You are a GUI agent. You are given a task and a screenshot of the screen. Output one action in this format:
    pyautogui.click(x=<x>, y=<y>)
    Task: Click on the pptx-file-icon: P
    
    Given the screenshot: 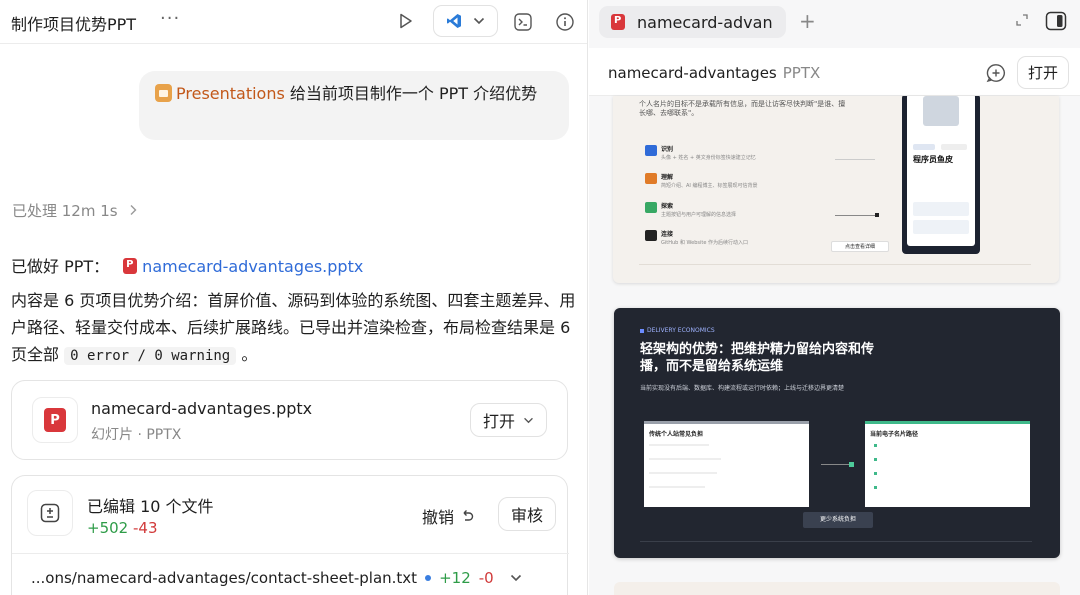 What is the action you would take?
    pyautogui.click(x=55, y=420)
    